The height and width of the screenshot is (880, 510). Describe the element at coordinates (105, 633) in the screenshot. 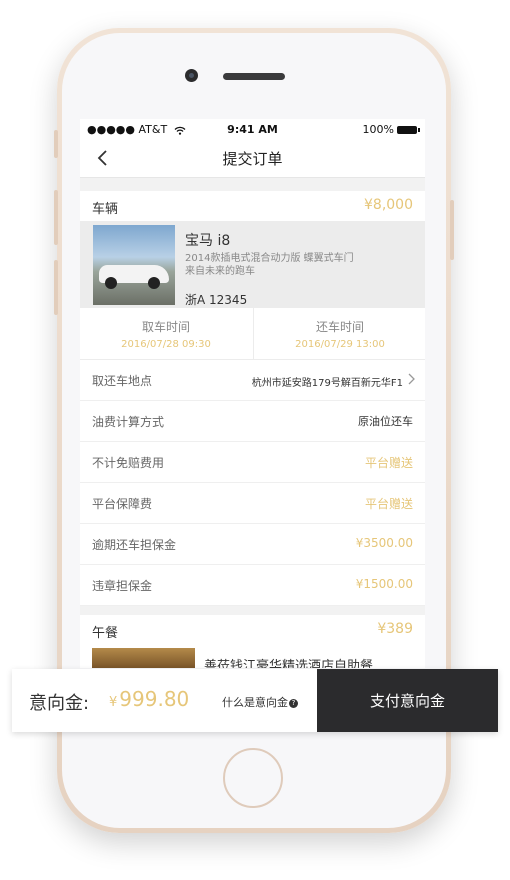

I see `lunch-section-label: 午餐` at that location.